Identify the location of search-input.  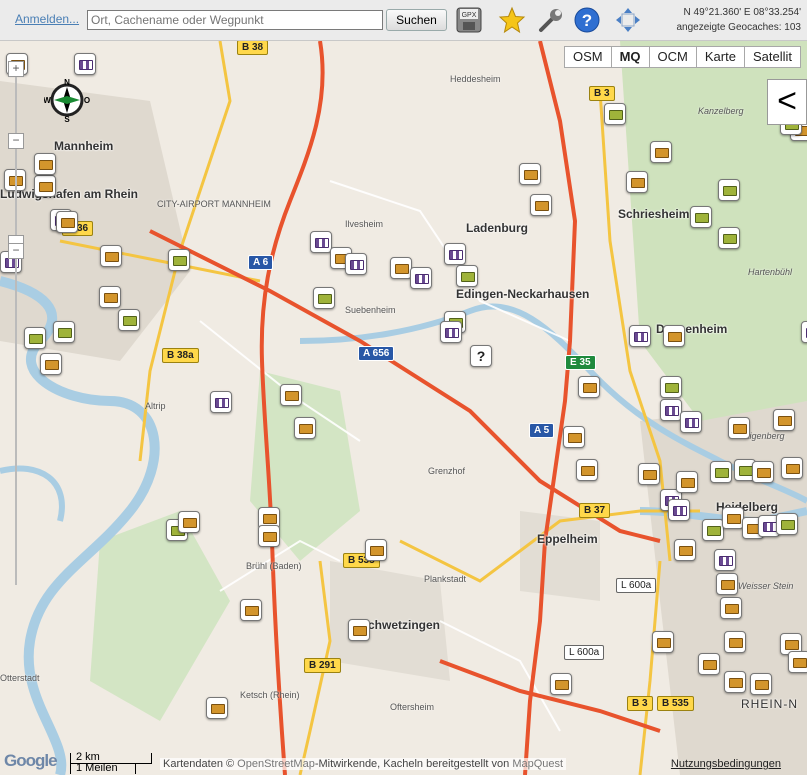
(235, 20).